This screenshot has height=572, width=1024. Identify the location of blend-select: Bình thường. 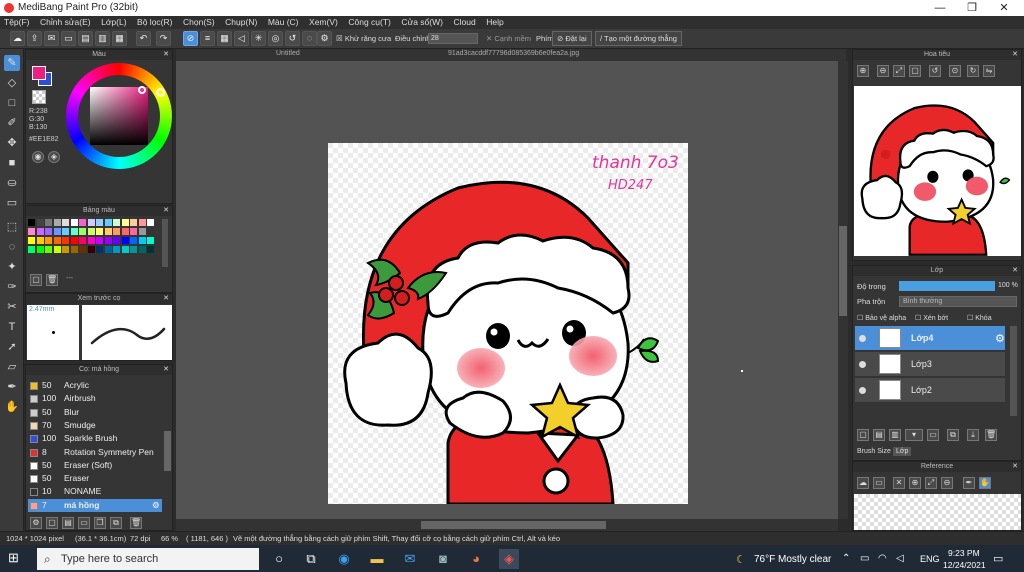
(958, 301).